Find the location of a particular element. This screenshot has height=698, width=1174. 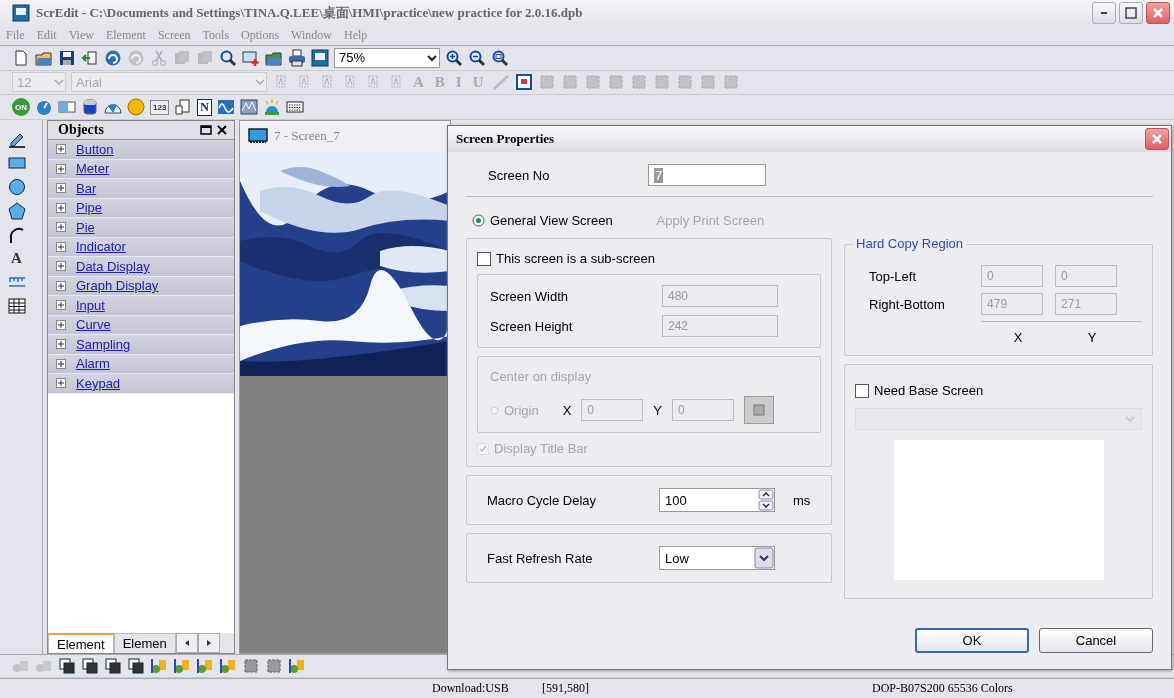

tree-item: Graph Display is located at coordinates (141, 286).